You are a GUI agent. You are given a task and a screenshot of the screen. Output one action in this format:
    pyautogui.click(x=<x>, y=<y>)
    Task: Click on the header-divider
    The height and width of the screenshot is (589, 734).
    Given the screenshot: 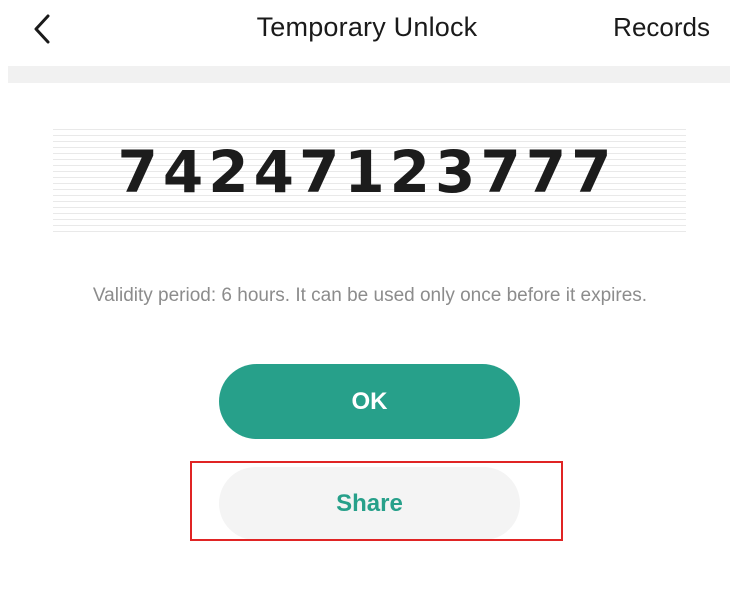 What is the action you would take?
    pyautogui.click(x=369, y=74)
    